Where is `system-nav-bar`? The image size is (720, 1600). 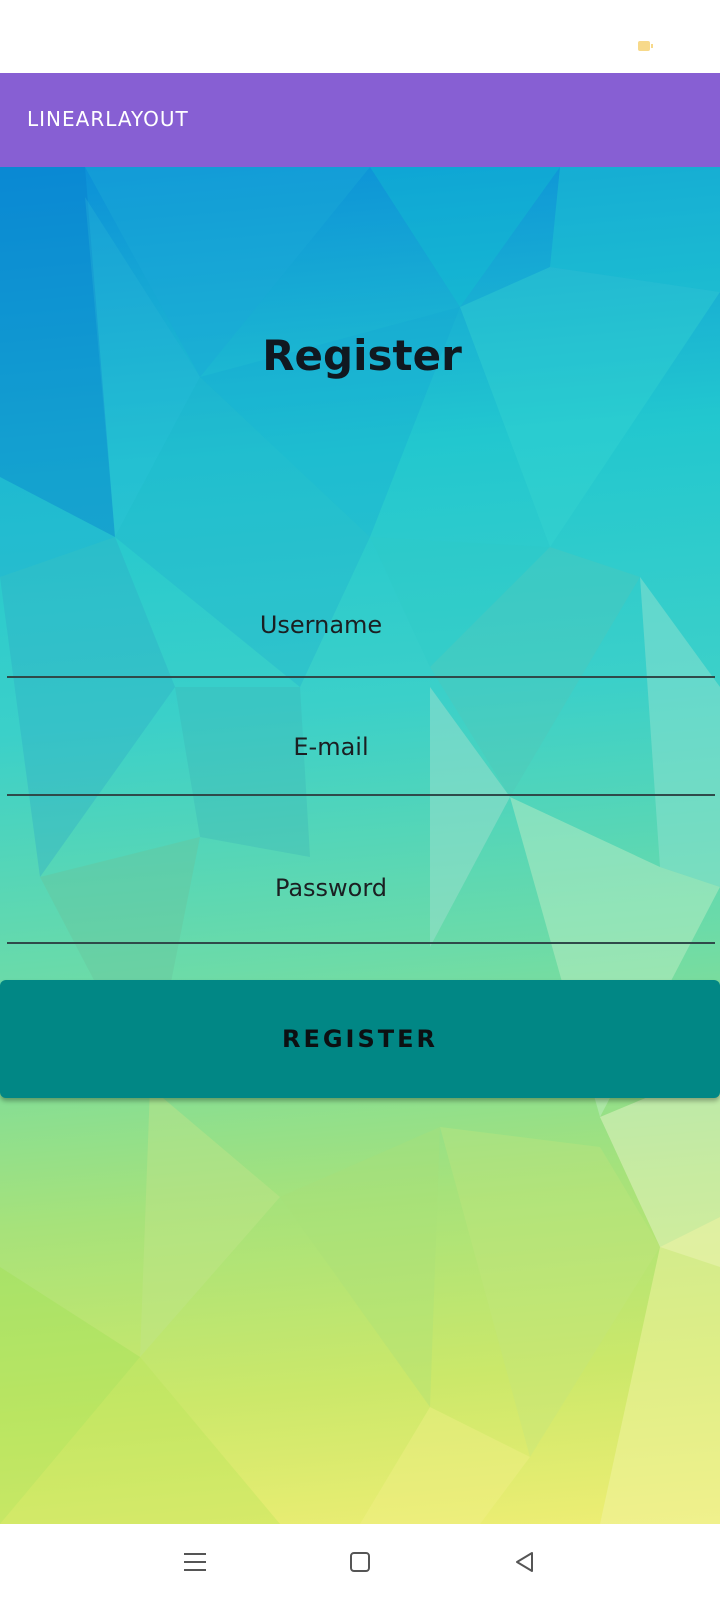 system-nav-bar is located at coordinates (360, 1562).